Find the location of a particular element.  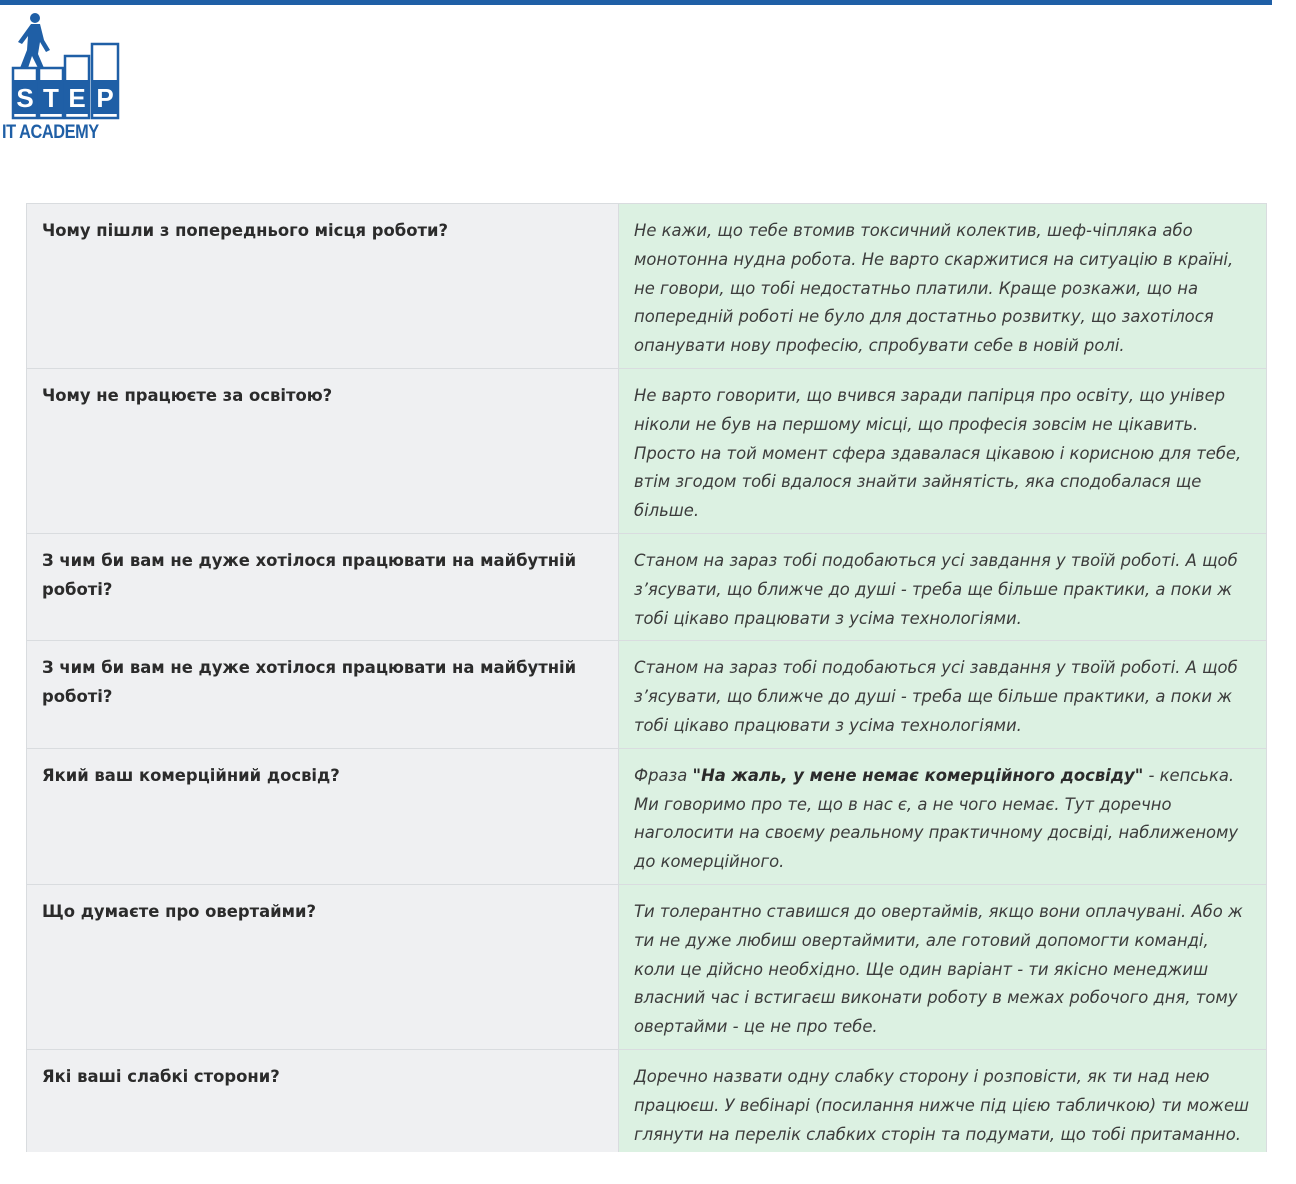

question-cell: Що думаєте про овертайми? is located at coordinates (322, 966).